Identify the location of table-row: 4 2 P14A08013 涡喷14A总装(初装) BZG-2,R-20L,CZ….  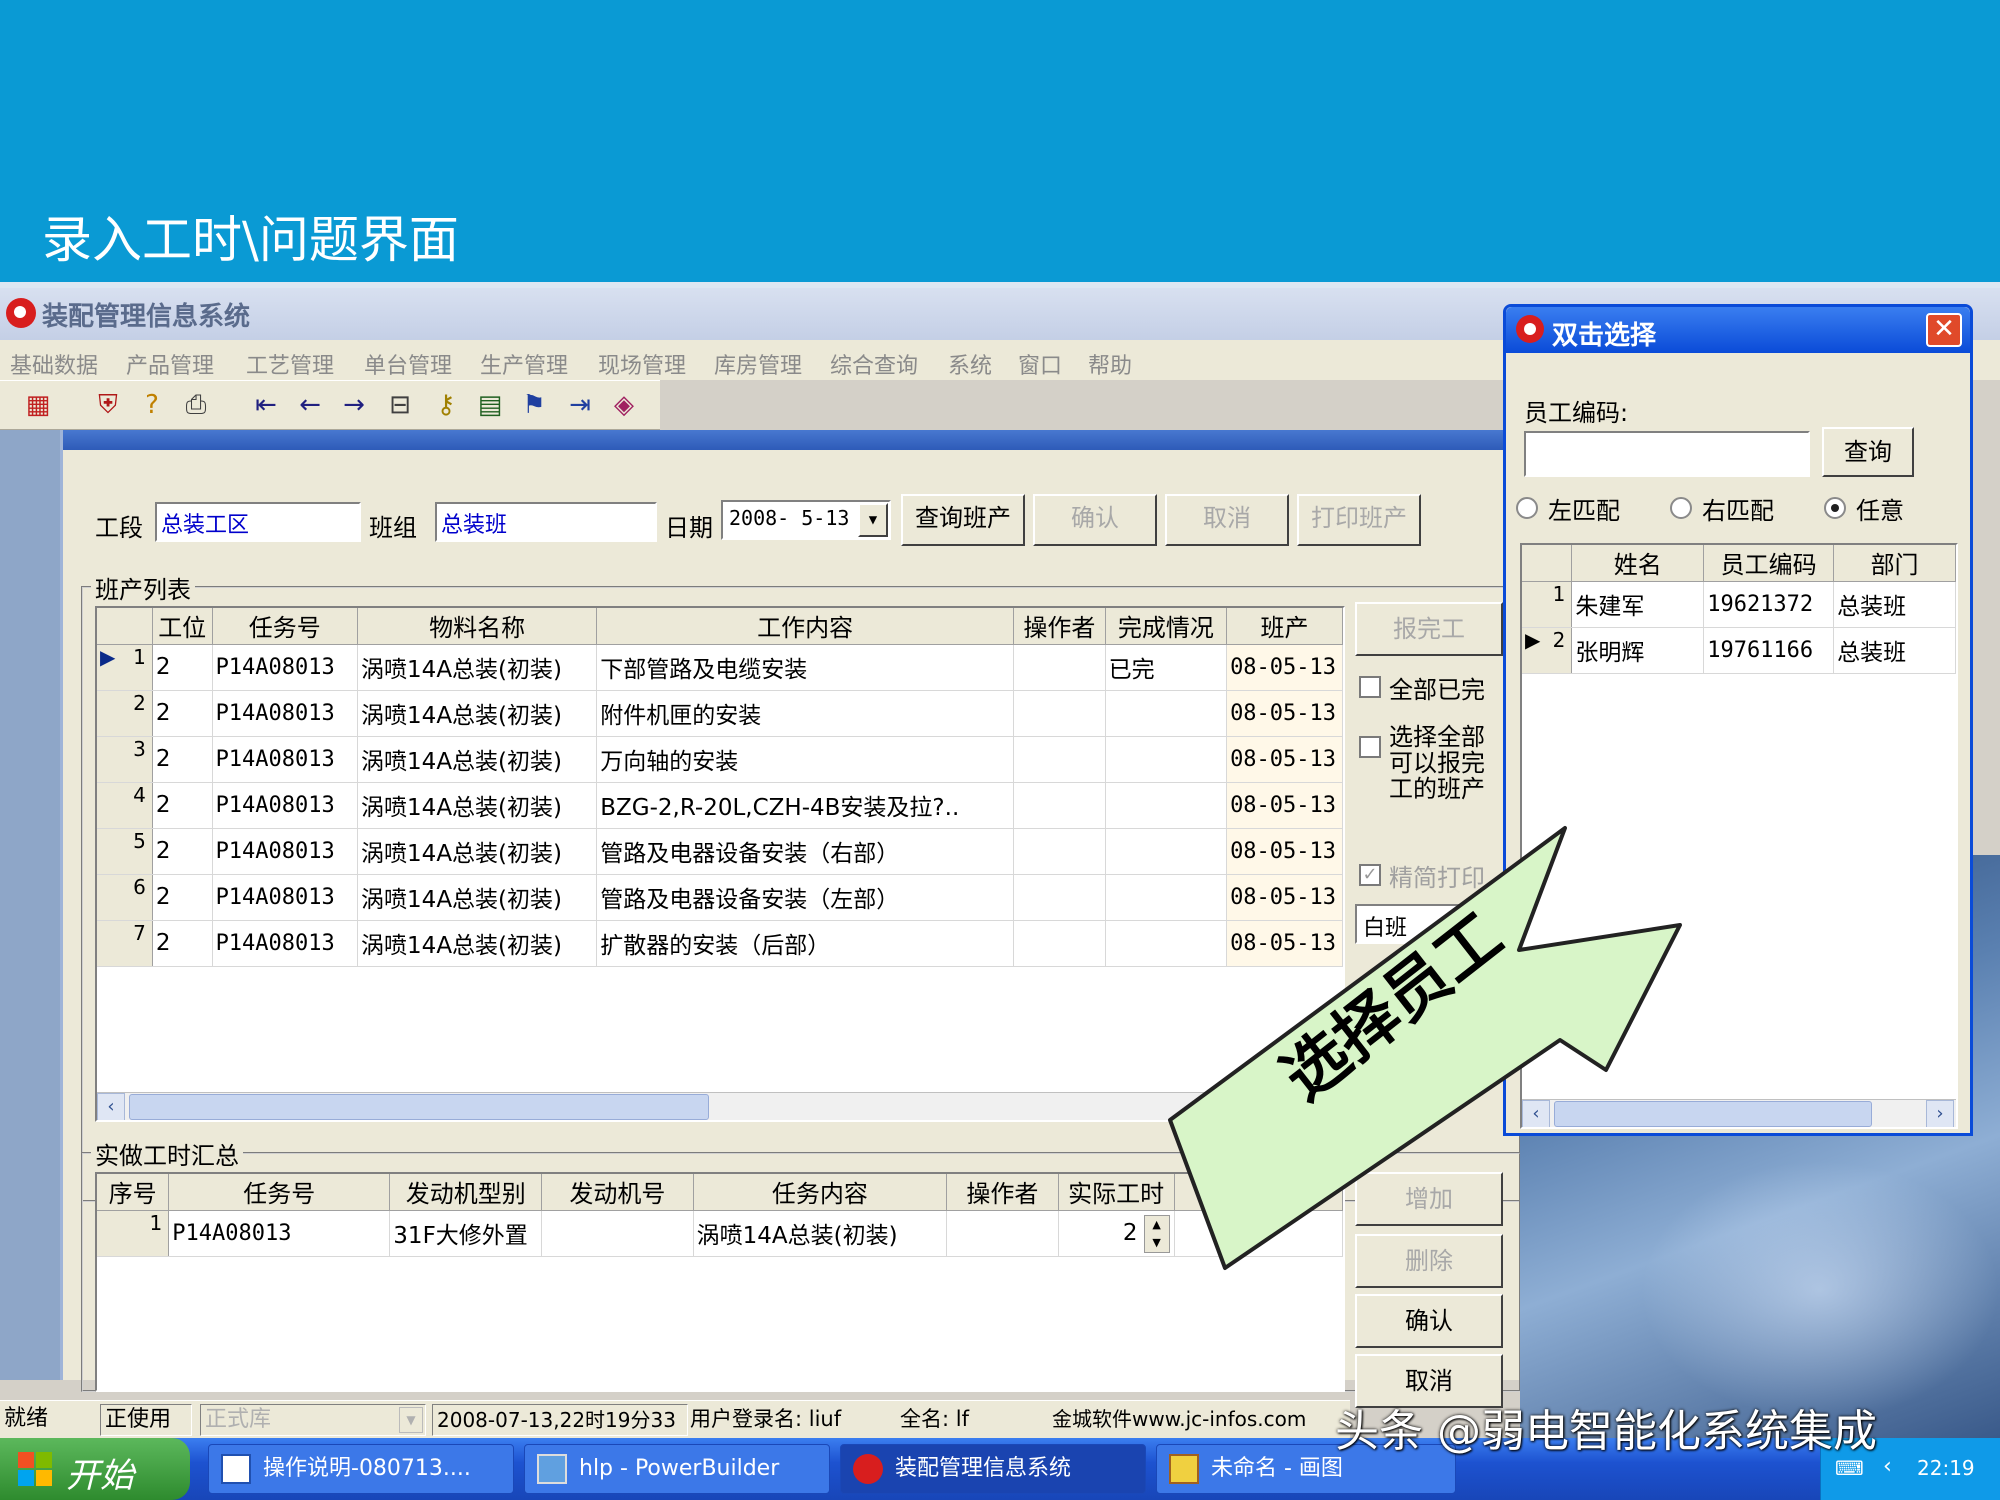
(720, 805).